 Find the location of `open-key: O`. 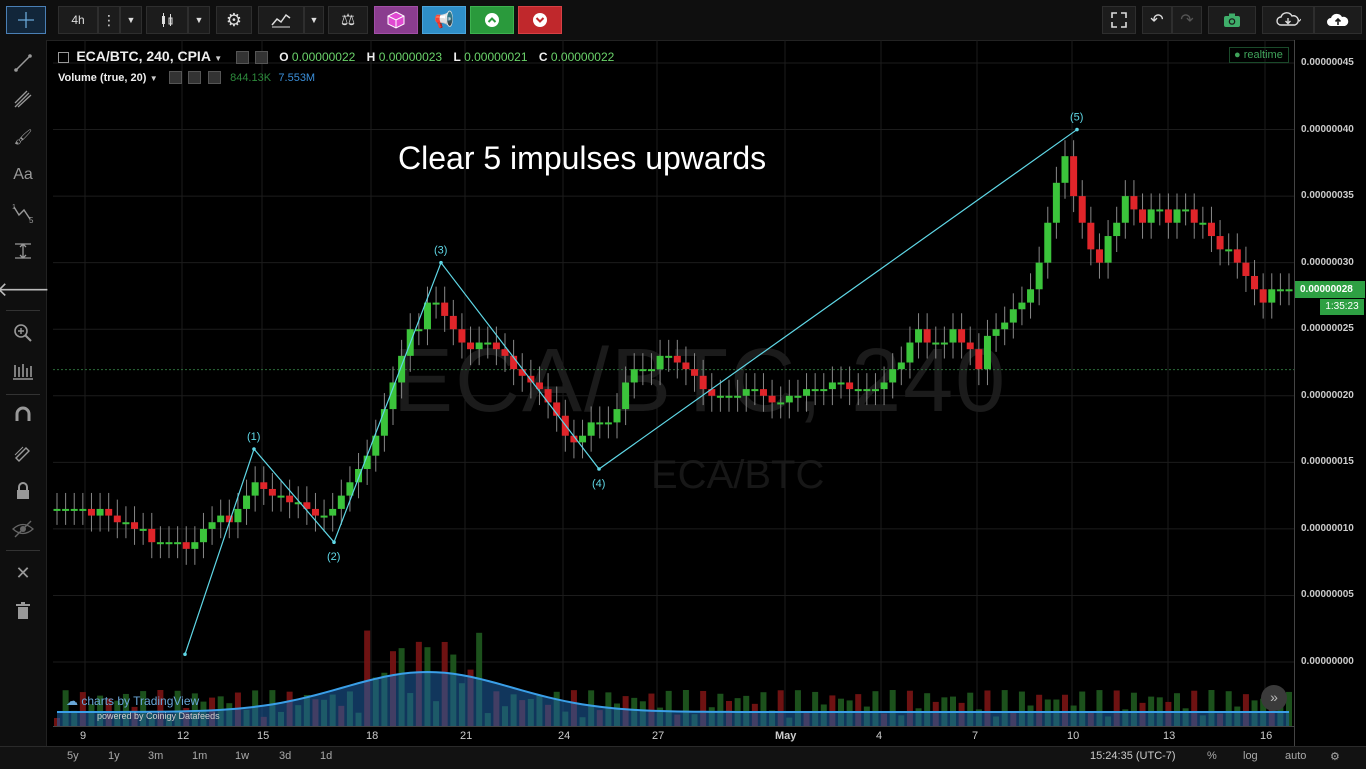

open-key: O is located at coordinates (284, 57).